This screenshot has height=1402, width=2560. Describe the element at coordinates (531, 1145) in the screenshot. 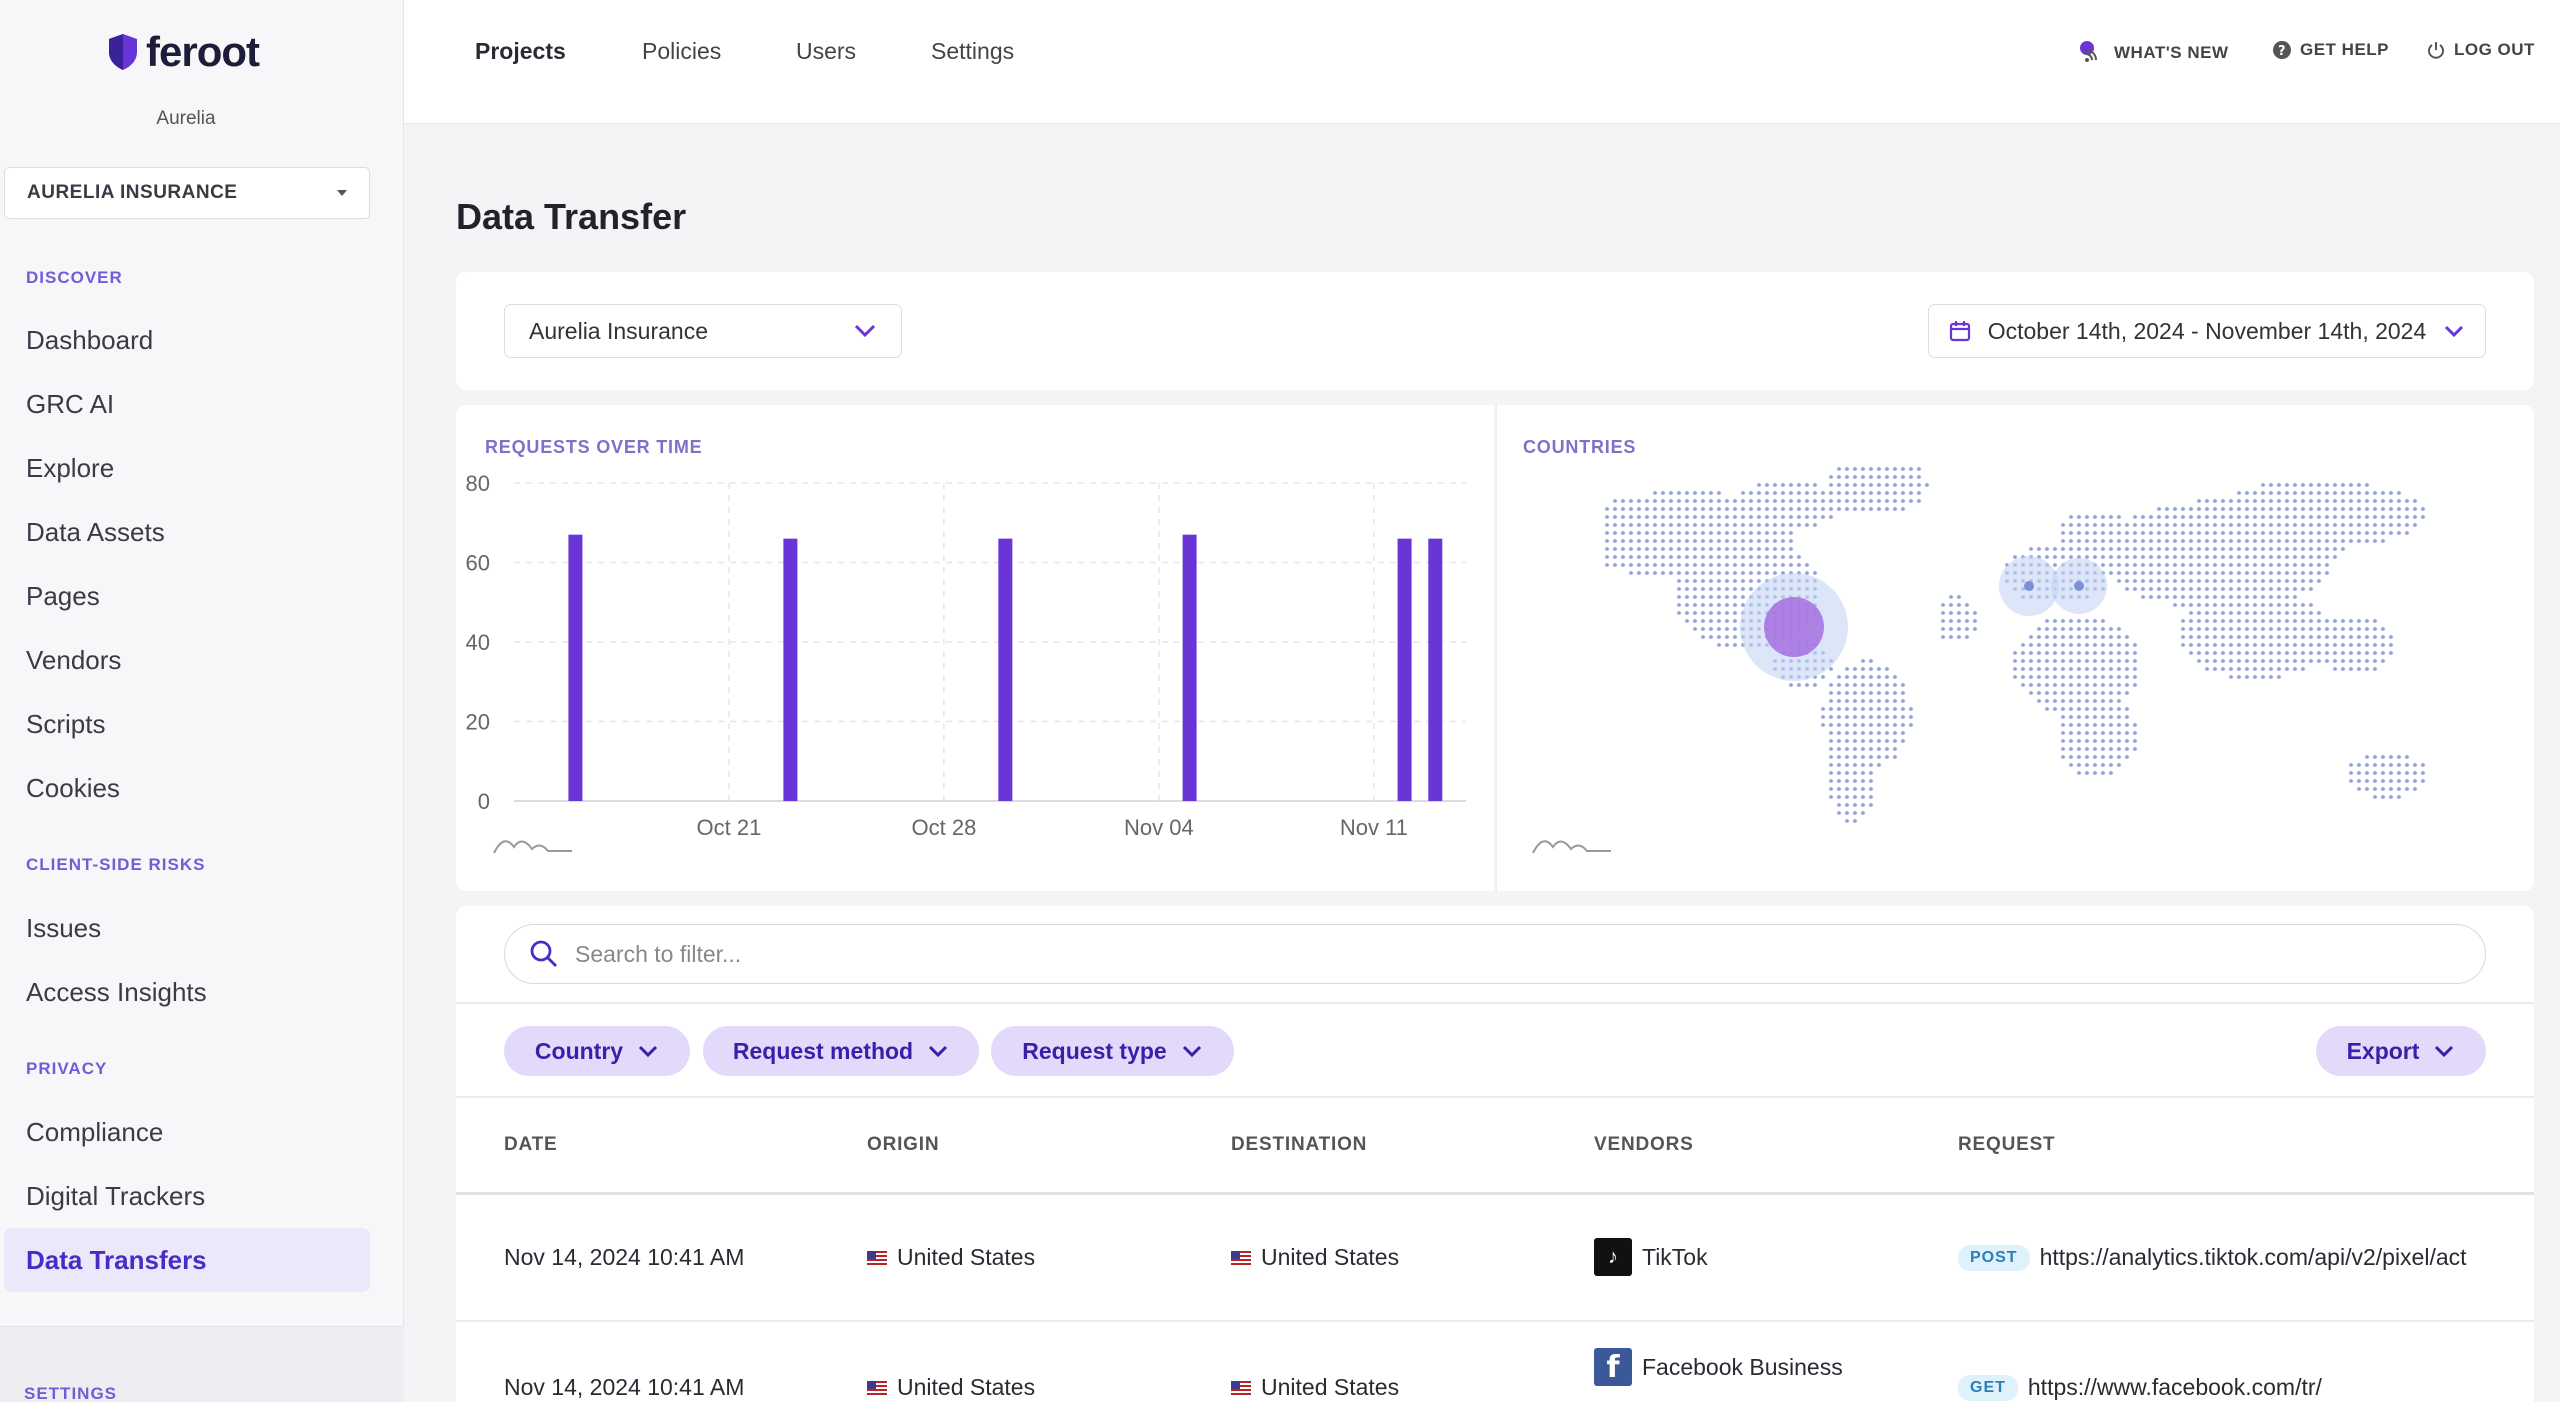

I see `column-header-date: DATE` at that location.